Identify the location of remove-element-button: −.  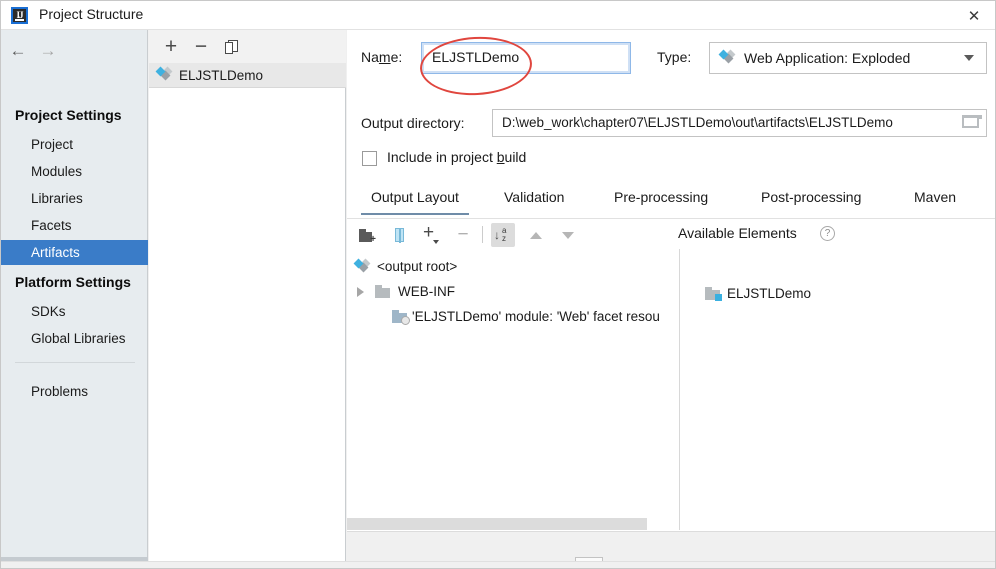
(463, 235).